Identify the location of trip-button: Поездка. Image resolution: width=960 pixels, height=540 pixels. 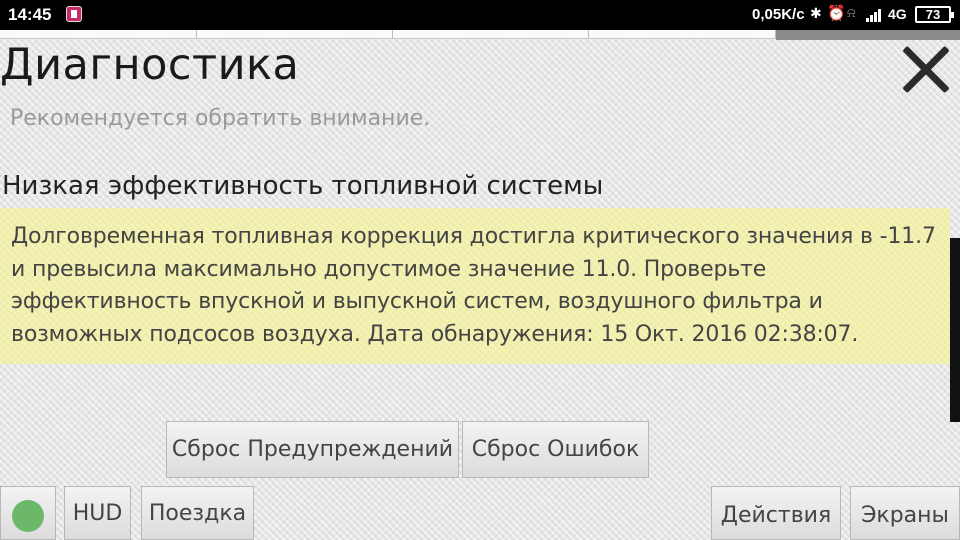
(197, 513).